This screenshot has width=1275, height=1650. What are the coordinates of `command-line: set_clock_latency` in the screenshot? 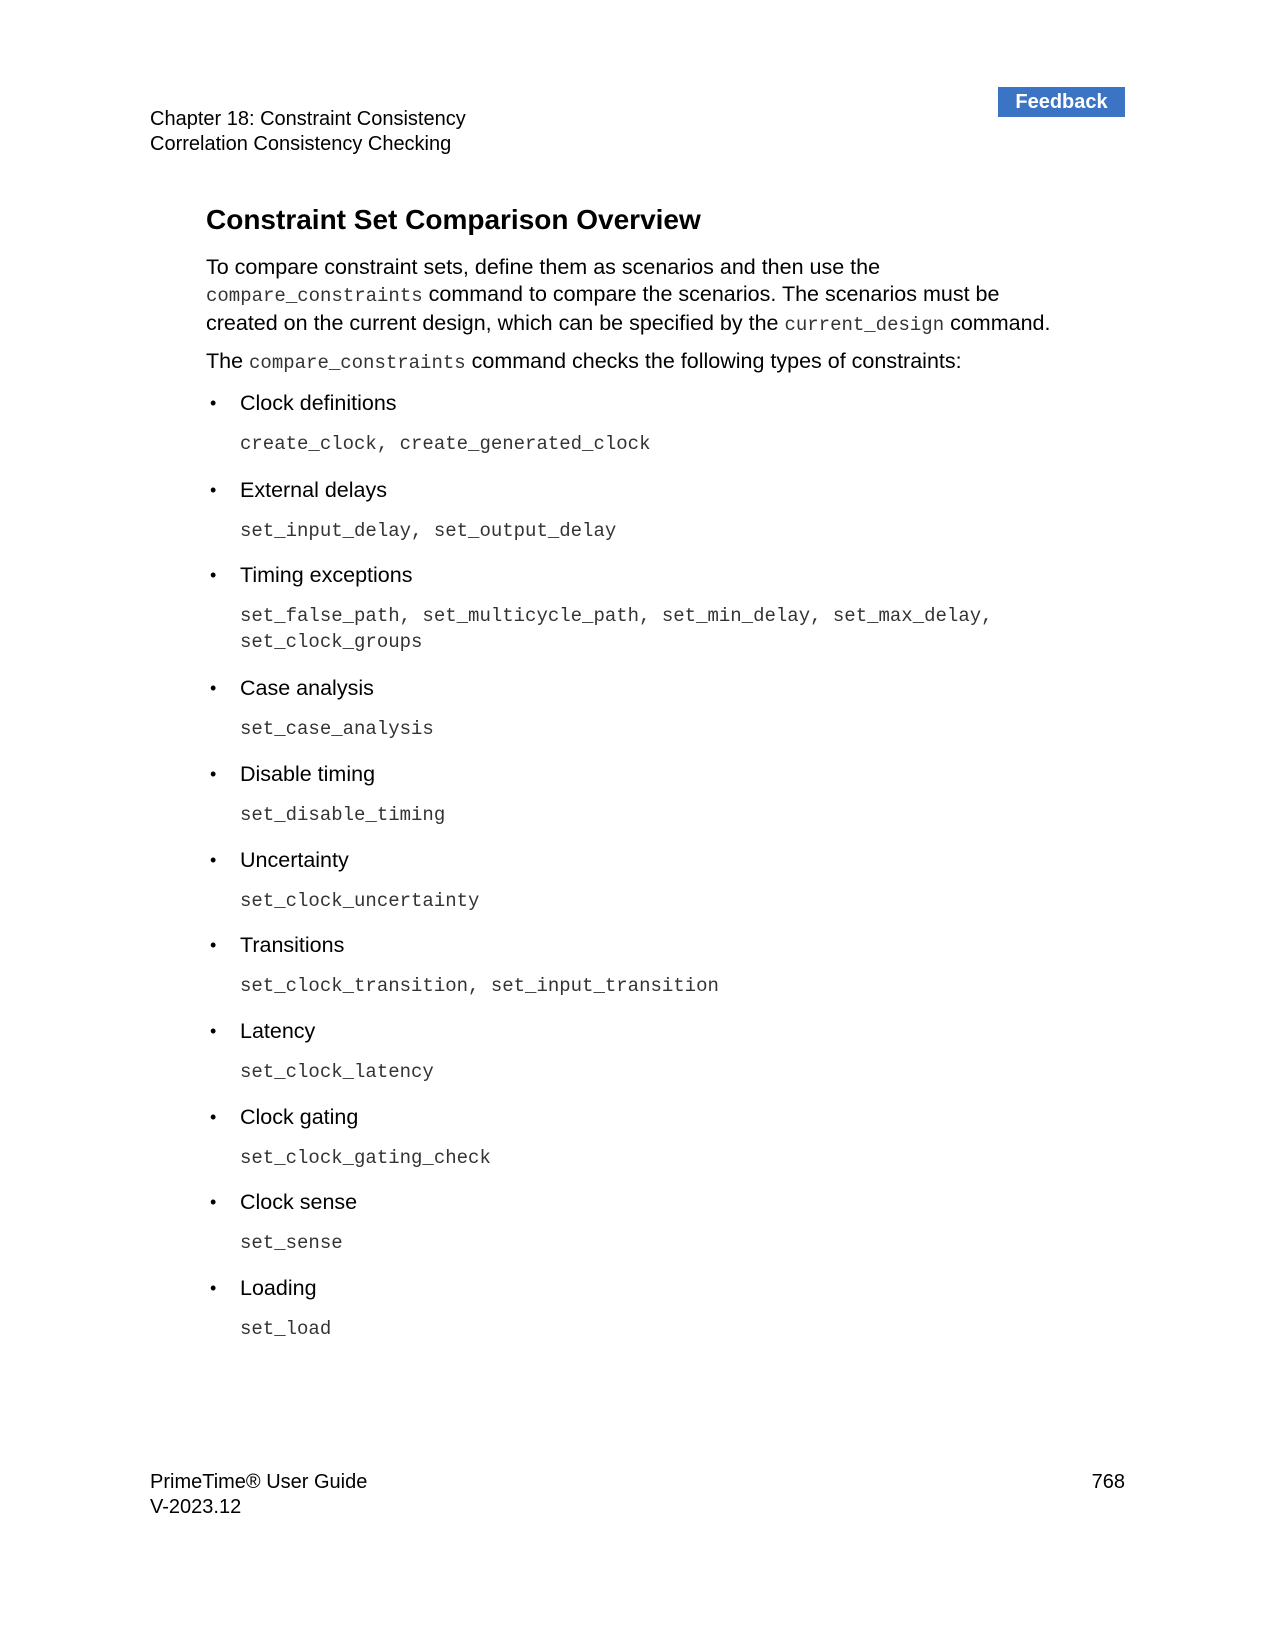 It's located at (337, 1072).